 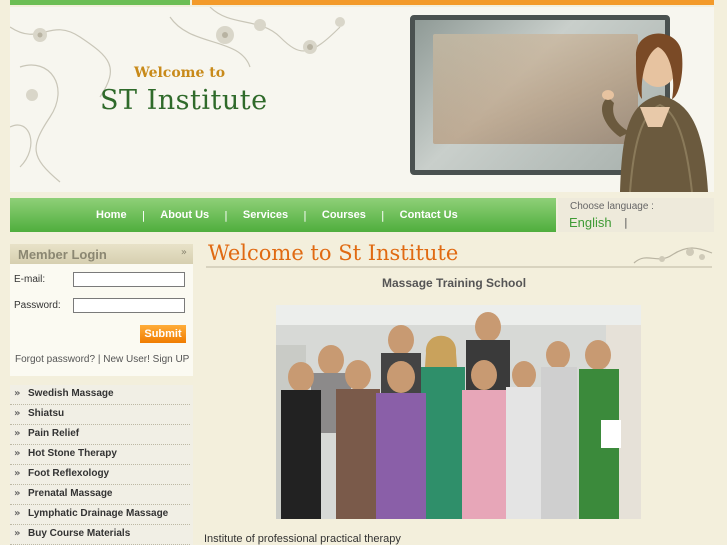 What do you see at coordinates (429, 215) in the screenshot?
I see `nav-contact-us: Contact Us` at bounding box center [429, 215].